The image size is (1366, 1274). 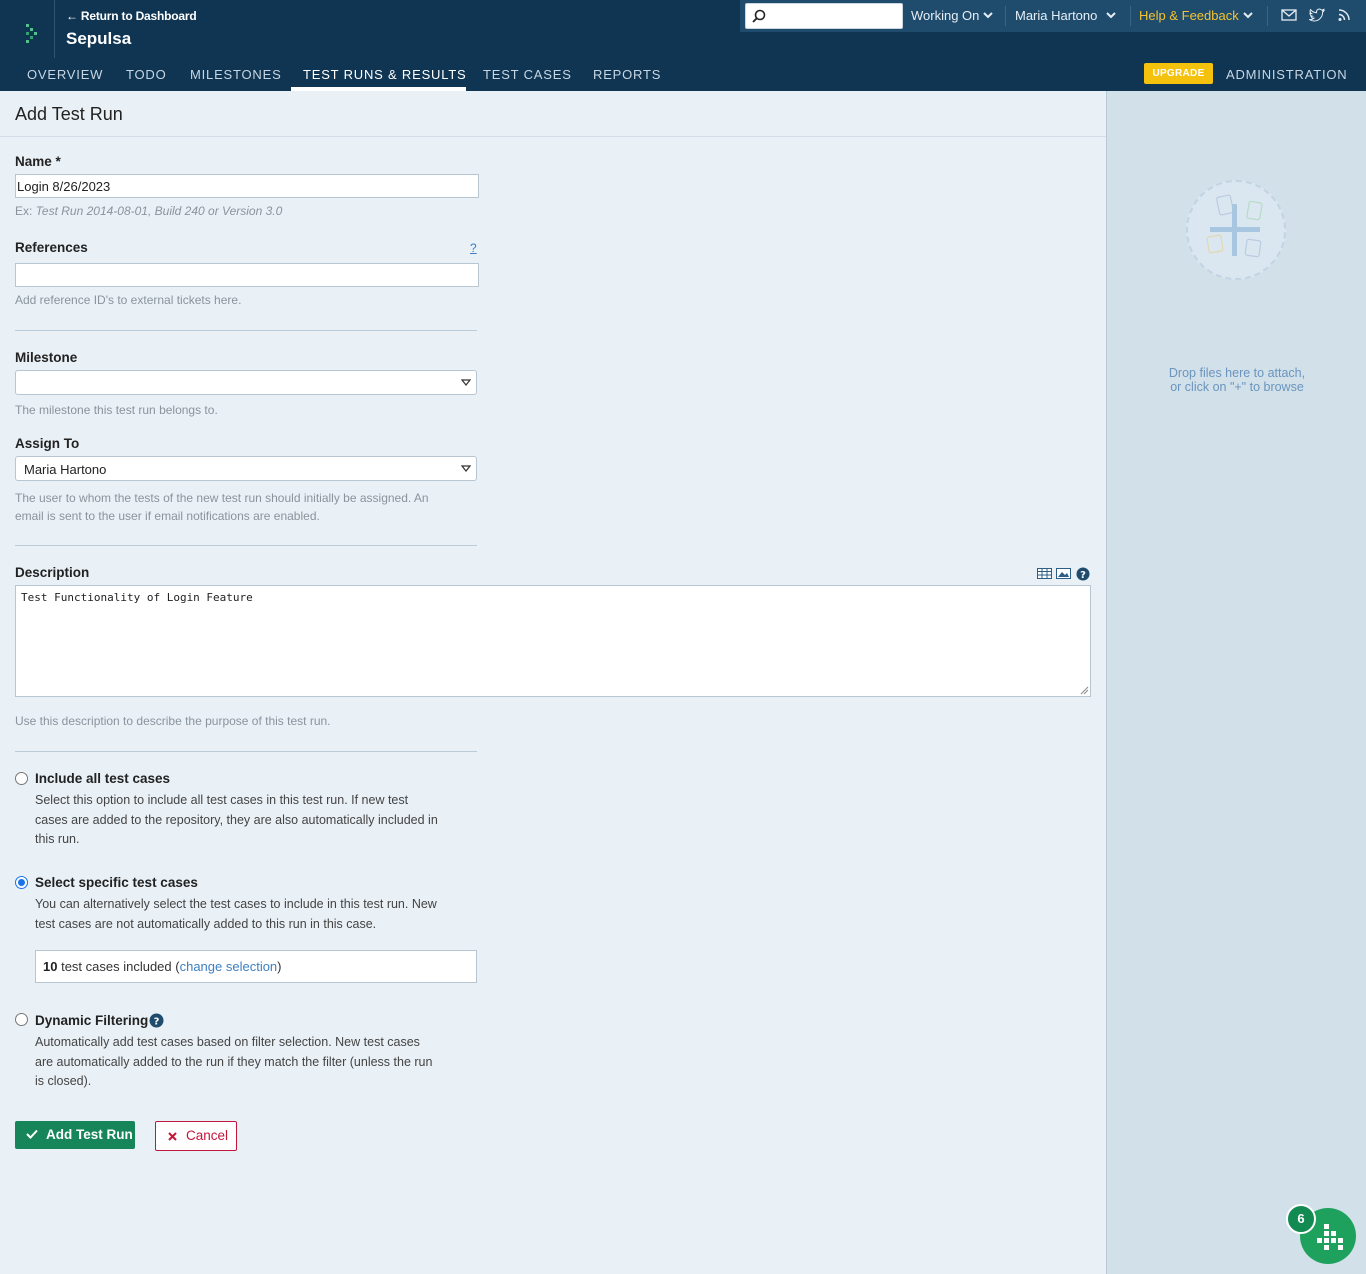 What do you see at coordinates (473, 248) in the screenshot?
I see `references-help-link: ?` at bounding box center [473, 248].